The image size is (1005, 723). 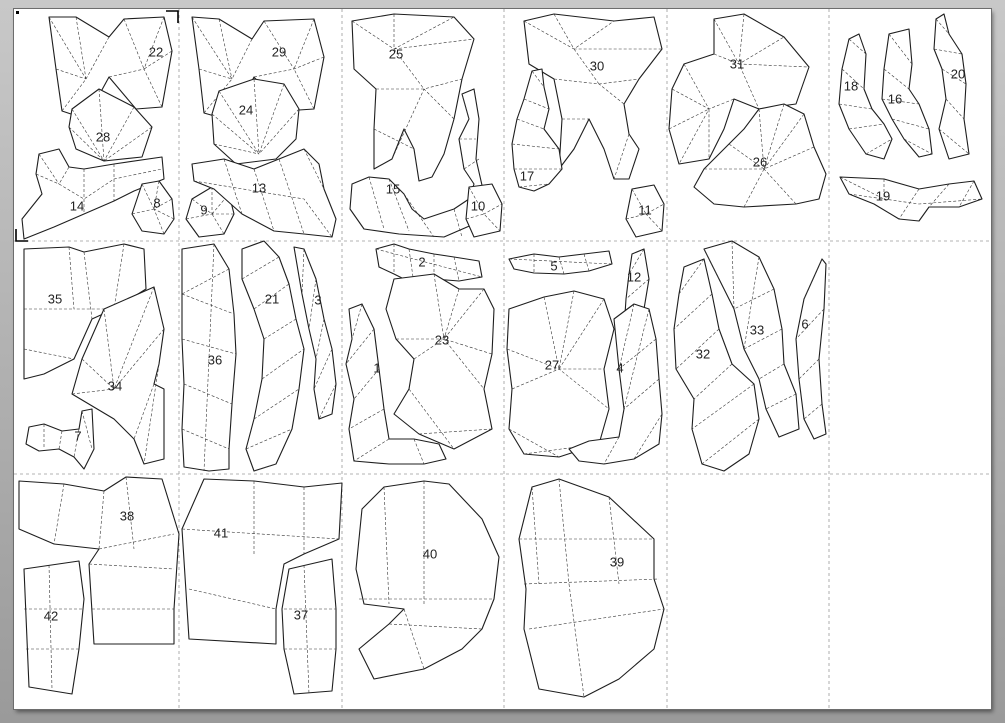 What do you see at coordinates (703, 354) in the screenshot?
I see `piece-label-32: 32` at bounding box center [703, 354].